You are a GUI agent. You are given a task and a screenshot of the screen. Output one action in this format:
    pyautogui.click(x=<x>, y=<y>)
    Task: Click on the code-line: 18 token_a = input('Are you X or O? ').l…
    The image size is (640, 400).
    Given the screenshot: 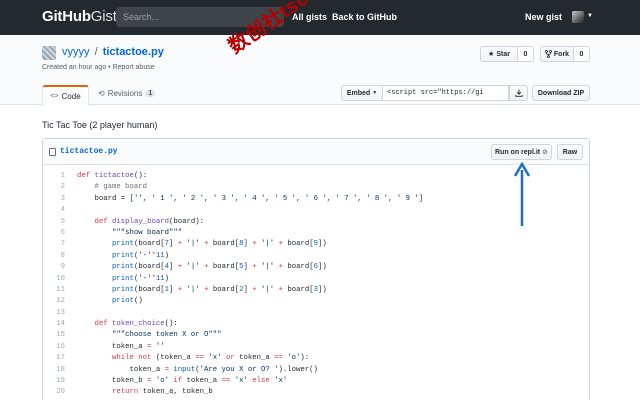 What is the action you would take?
    pyautogui.click(x=316, y=370)
    